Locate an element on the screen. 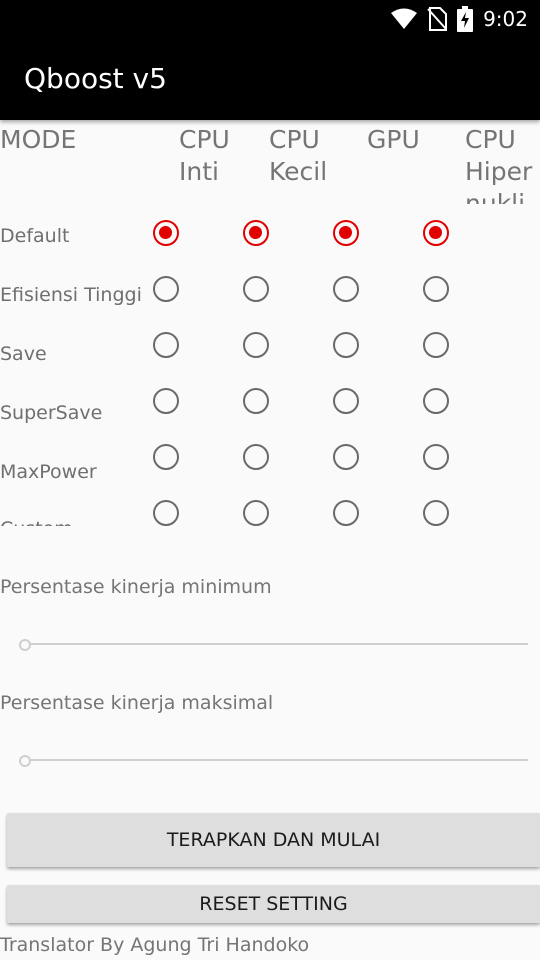 Image resolution: width=540 pixels, height=960 pixels. status-icons: 9:02 is located at coordinates (459, 19).